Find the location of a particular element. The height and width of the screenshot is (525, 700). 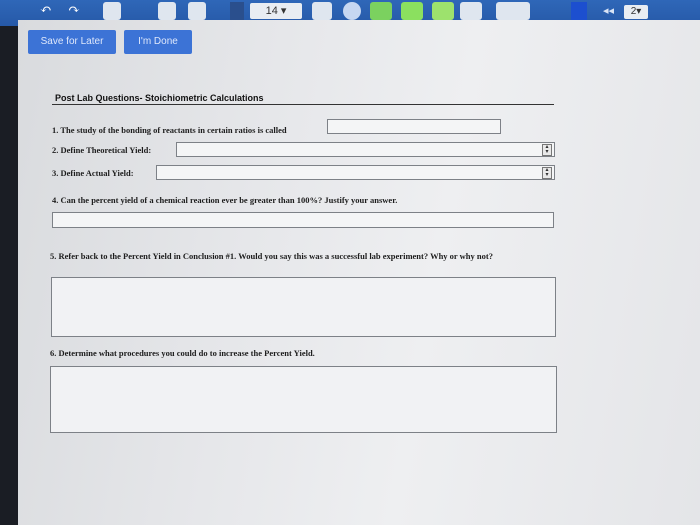

question-6-textarea is located at coordinates (303, 399).